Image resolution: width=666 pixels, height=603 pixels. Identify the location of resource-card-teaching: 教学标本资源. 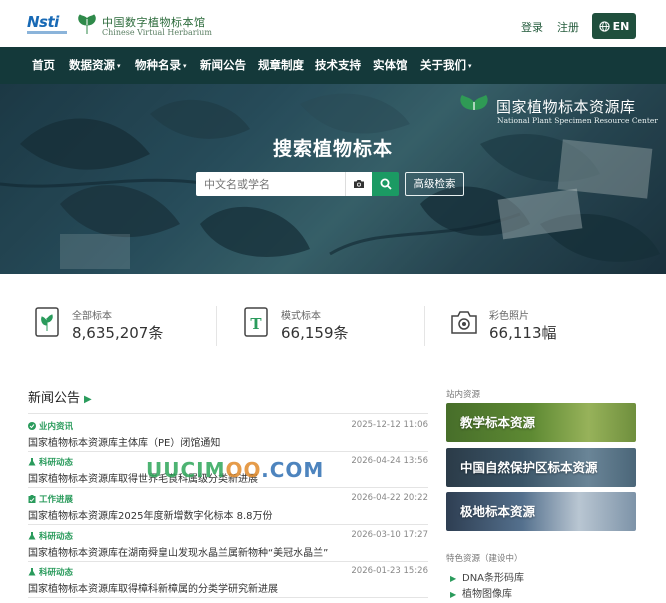
(541, 422).